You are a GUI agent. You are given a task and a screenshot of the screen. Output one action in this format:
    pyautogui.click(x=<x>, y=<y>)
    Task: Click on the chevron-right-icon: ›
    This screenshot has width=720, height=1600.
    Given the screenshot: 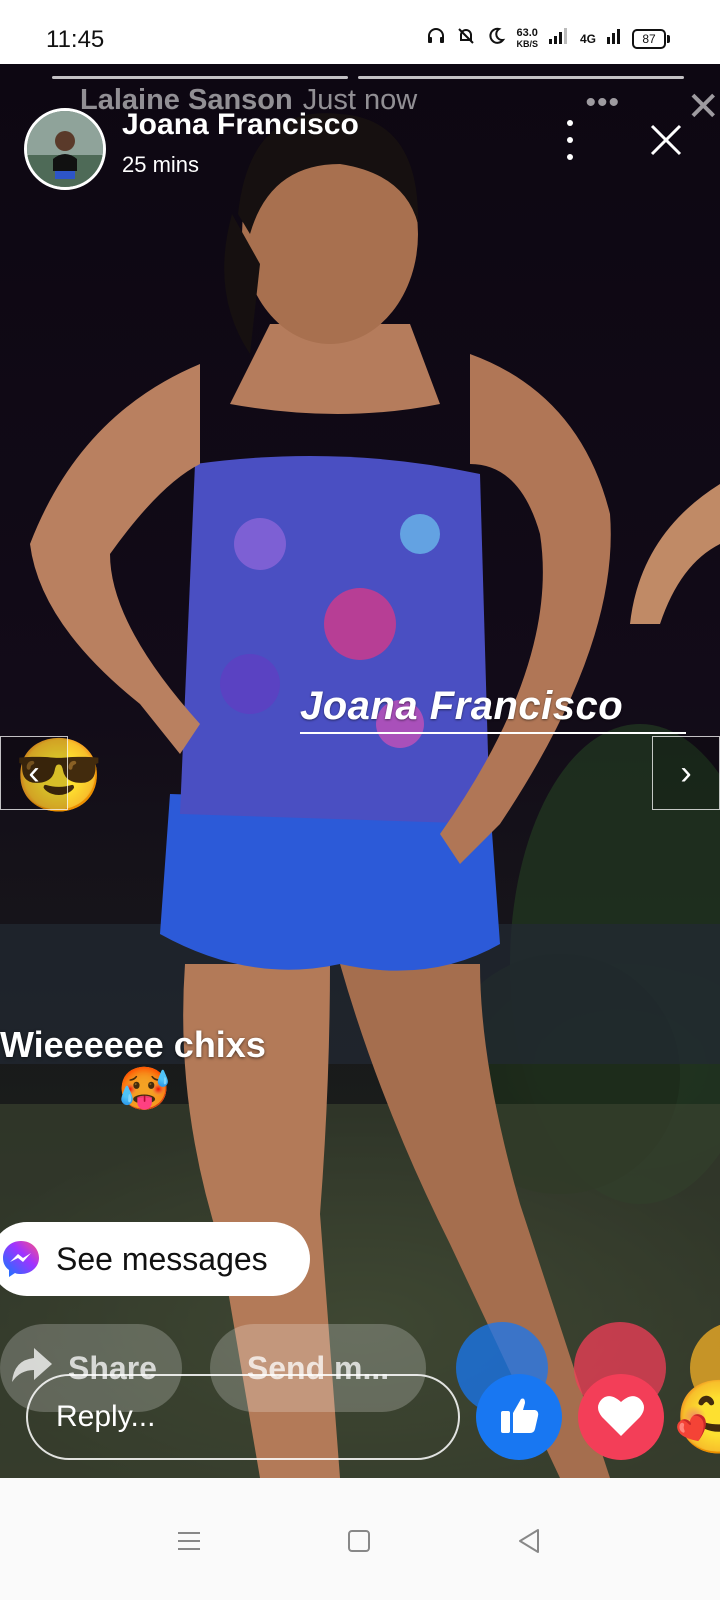 What is the action you would take?
    pyautogui.click(x=686, y=772)
    